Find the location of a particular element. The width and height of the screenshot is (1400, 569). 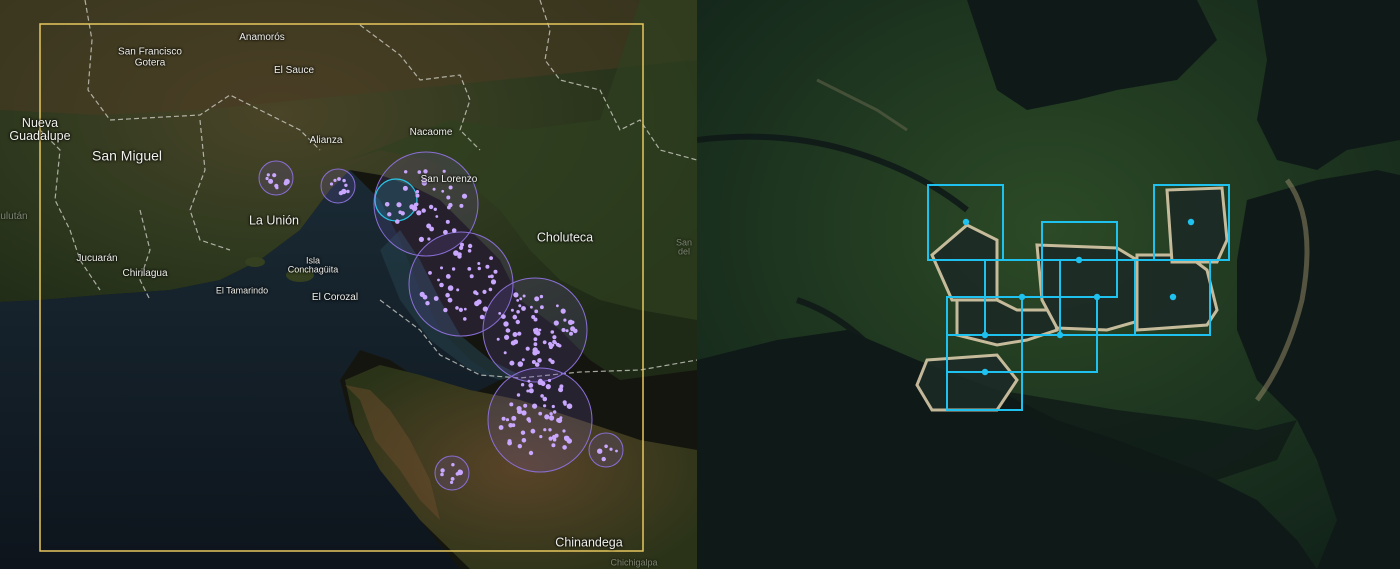

cluster-highlight is located at coordinates (396, 200).